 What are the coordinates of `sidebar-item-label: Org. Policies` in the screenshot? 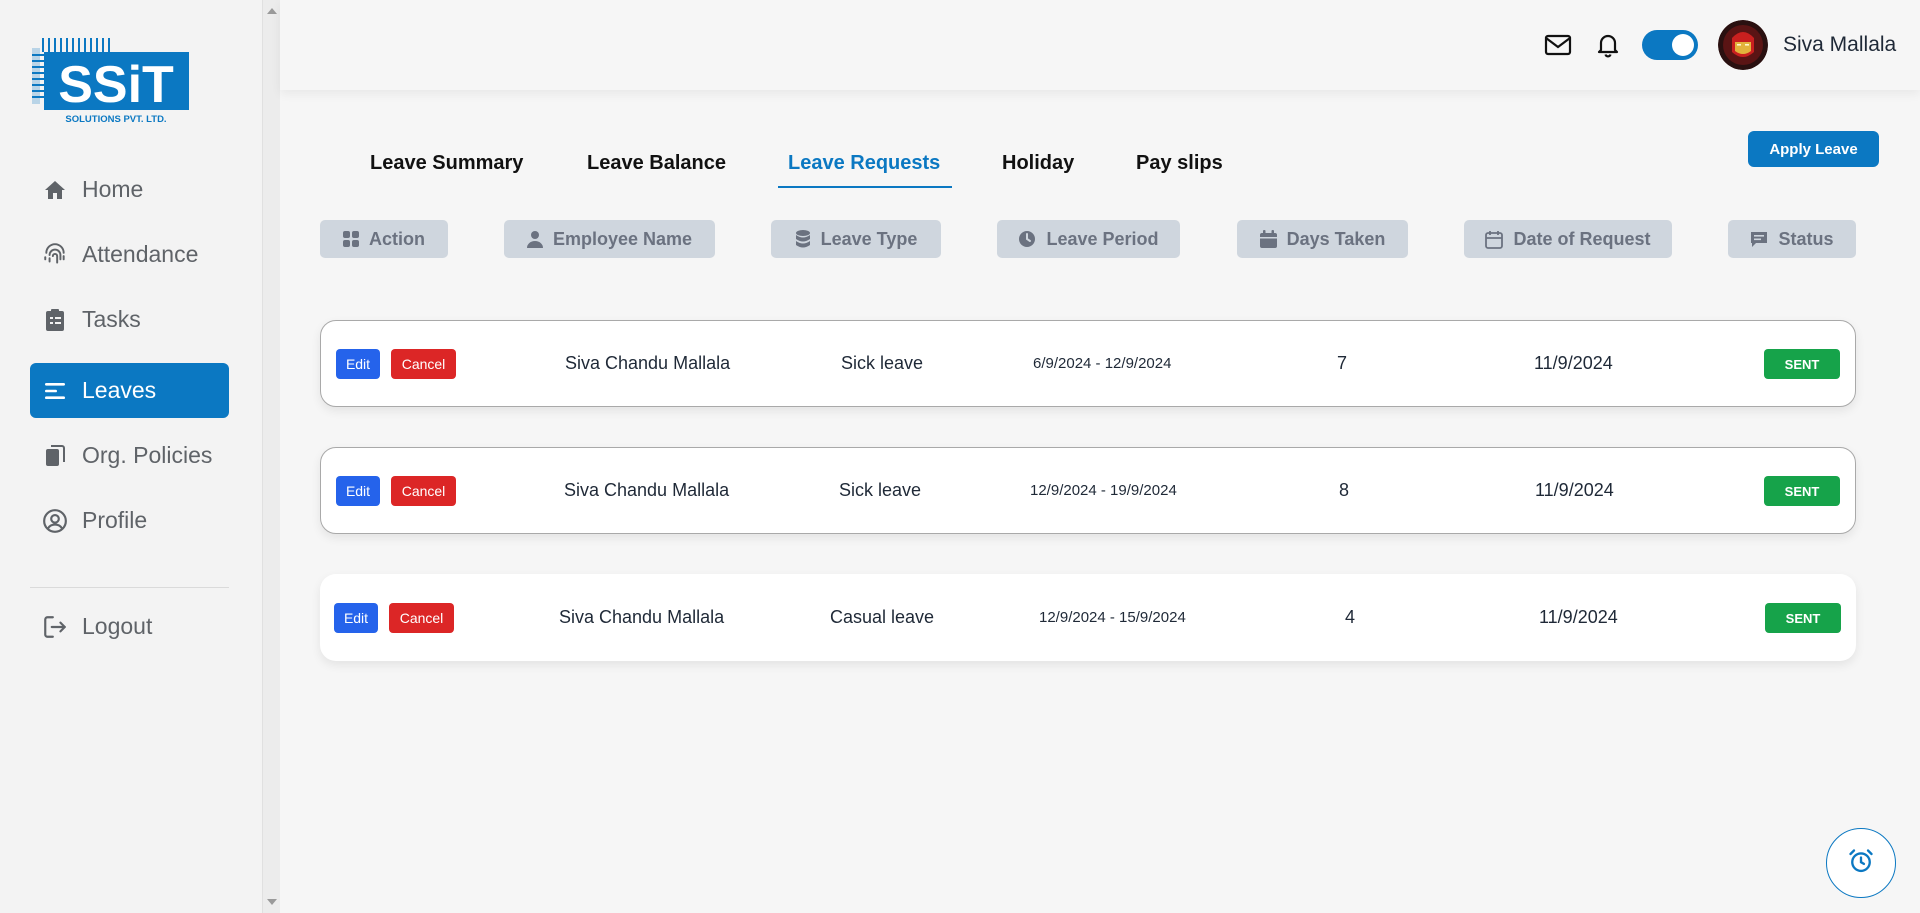 It's located at (147, 455).